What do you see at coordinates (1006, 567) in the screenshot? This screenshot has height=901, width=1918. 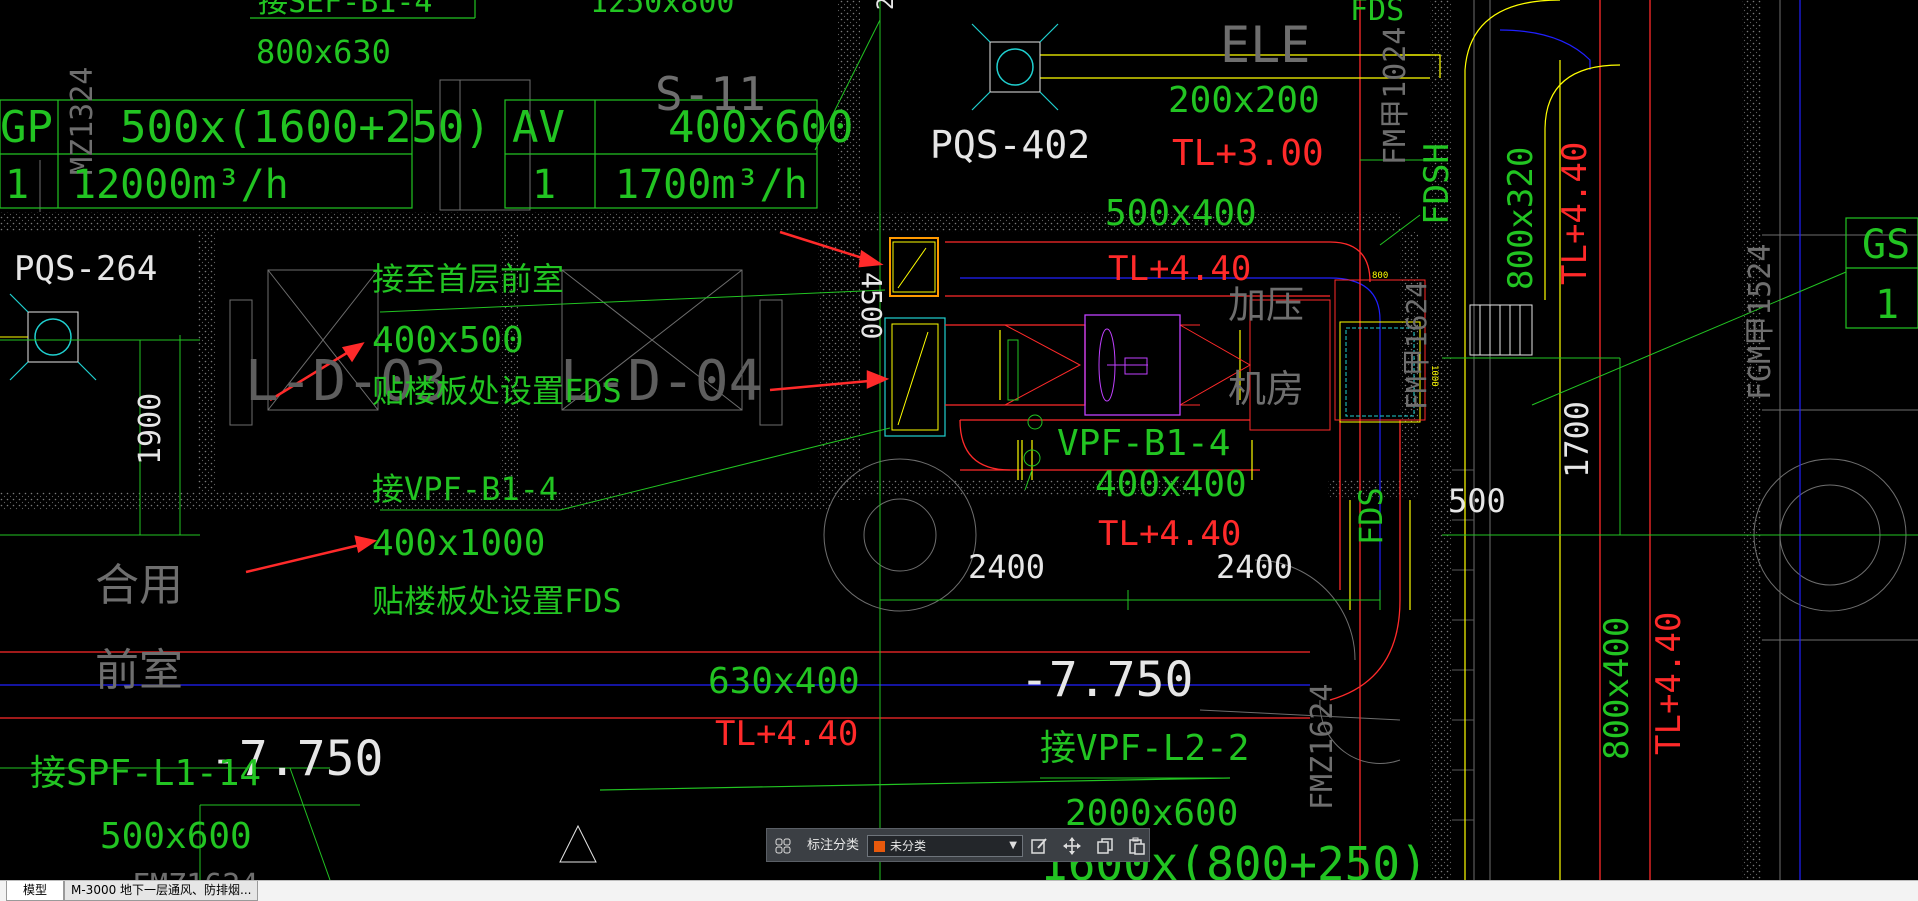 I see `label-dim-2400-a: 2400` at bounding box center [1006, 567].